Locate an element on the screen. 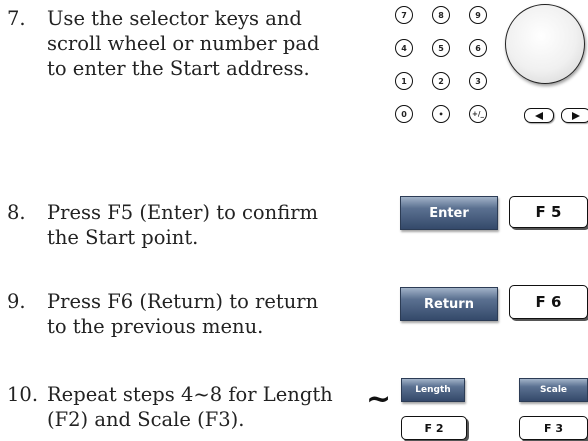 The image size is (588, 441). length-softkey: Length is located at coordinates (433, 390).